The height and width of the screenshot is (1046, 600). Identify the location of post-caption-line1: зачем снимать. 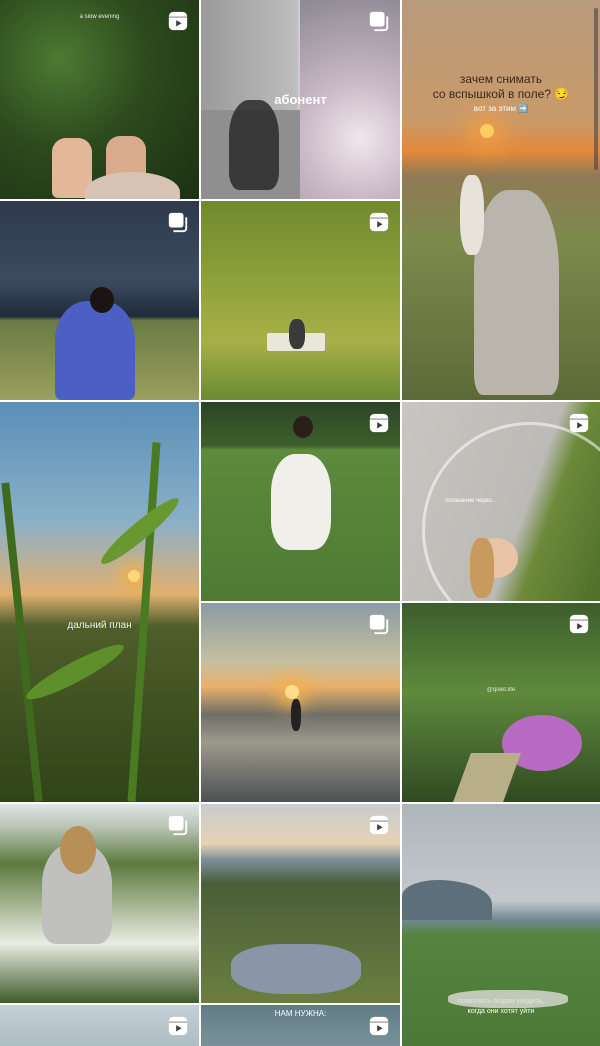
(501, 79).